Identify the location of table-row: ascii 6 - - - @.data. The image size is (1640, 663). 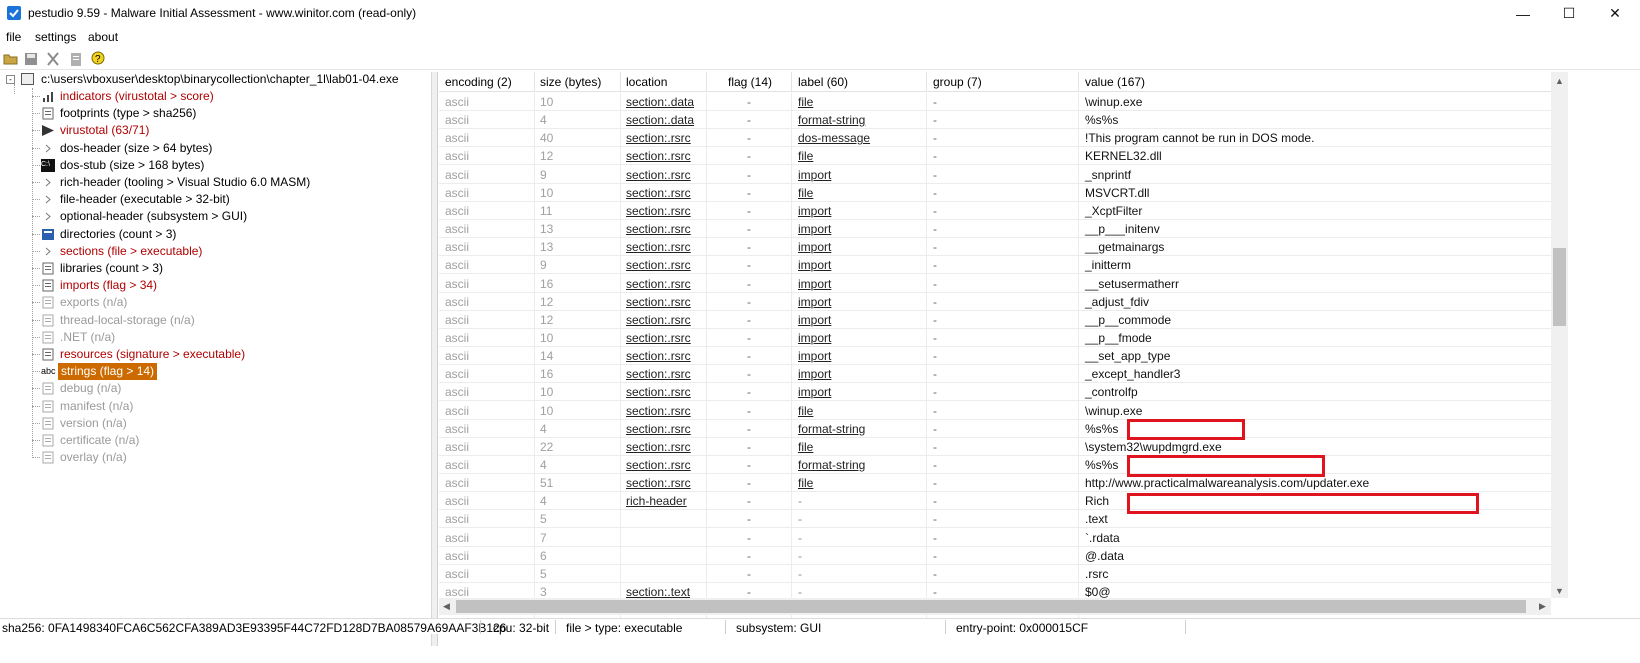
(995, 556).